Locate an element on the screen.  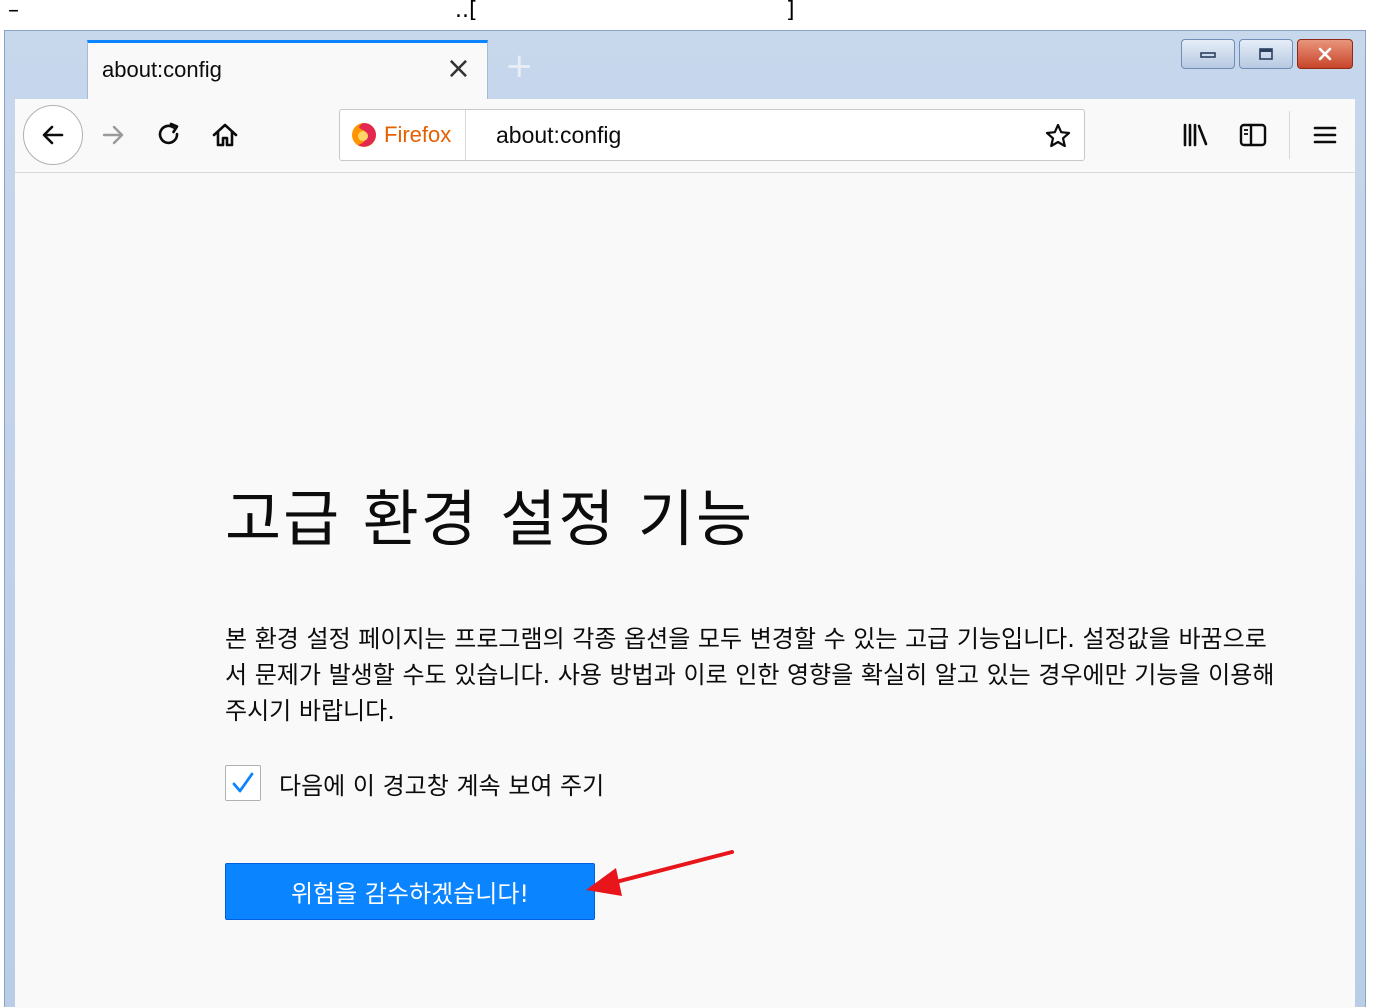
sidebar-icon is located at coordinates (1253, 135).